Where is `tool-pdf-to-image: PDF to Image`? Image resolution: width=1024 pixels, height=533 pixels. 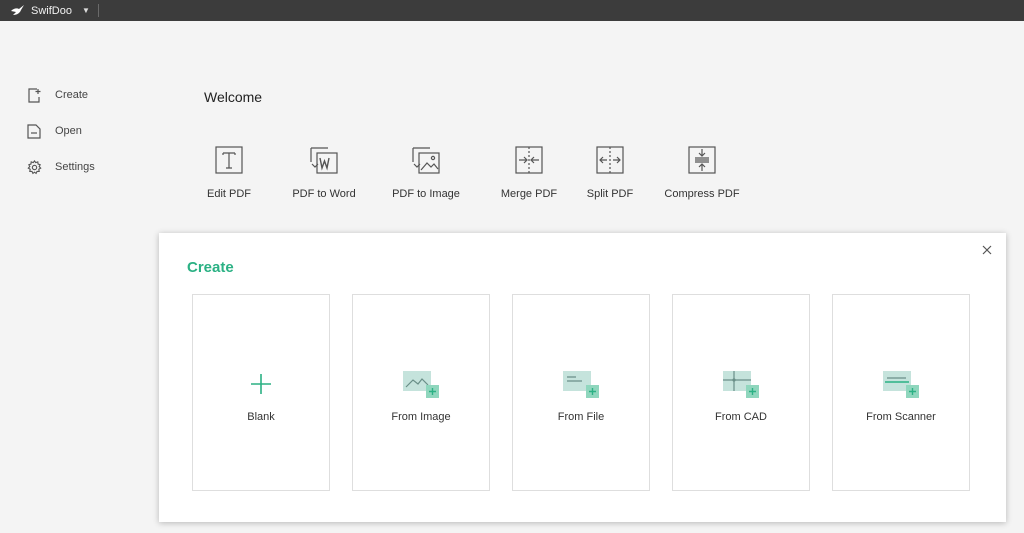
tool-pdf-to-image: PDF to Image is located at coordinates (426, 172).